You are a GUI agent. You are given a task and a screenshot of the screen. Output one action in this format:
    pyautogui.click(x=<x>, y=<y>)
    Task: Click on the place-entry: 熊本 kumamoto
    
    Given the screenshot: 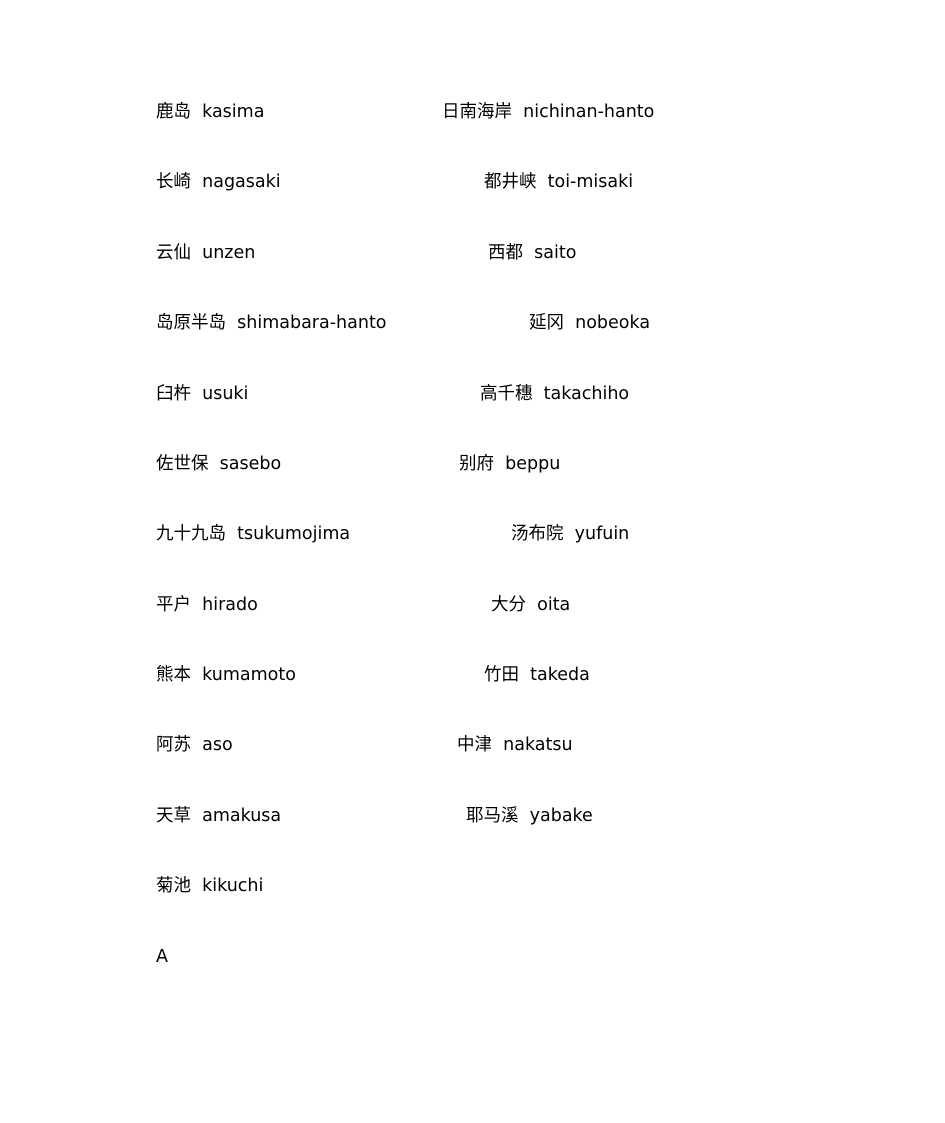 What is the action you would take?
    pyautogui.click(x=226, y=675)
    